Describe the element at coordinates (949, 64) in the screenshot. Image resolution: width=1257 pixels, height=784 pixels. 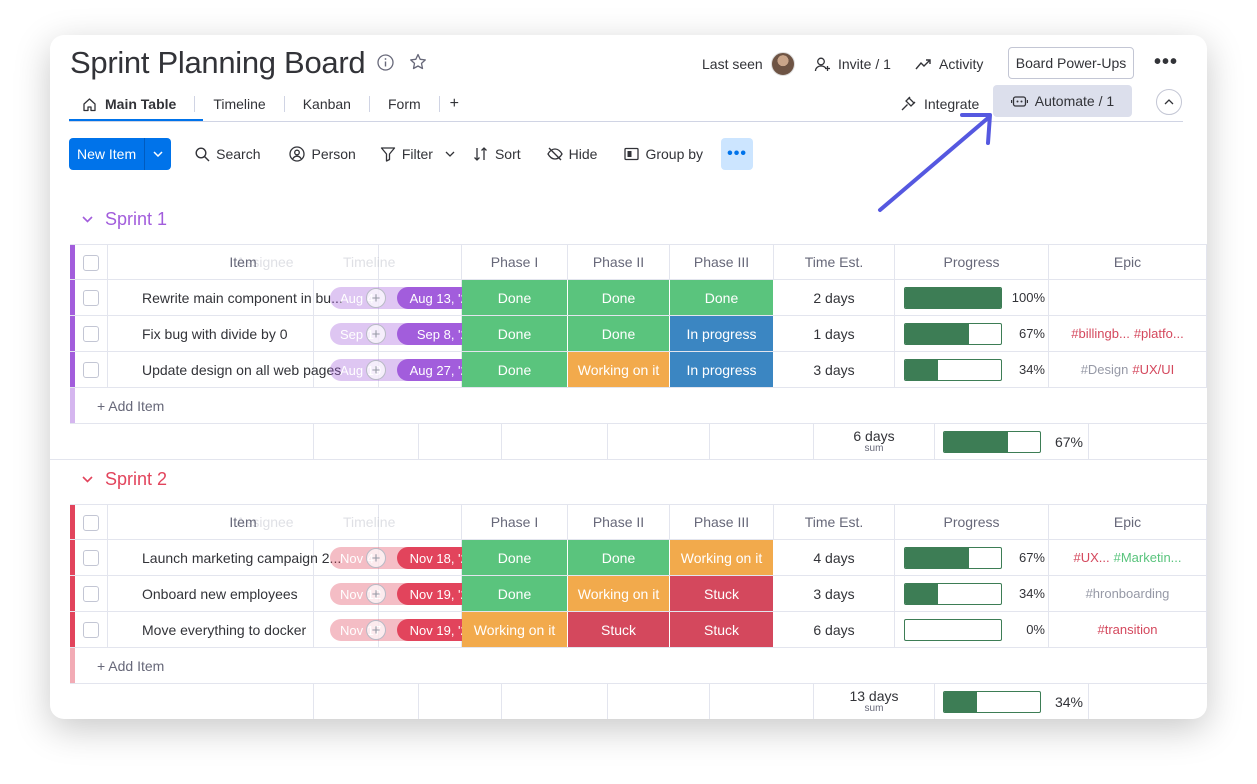
I see `activity-button: Activity` at that location.